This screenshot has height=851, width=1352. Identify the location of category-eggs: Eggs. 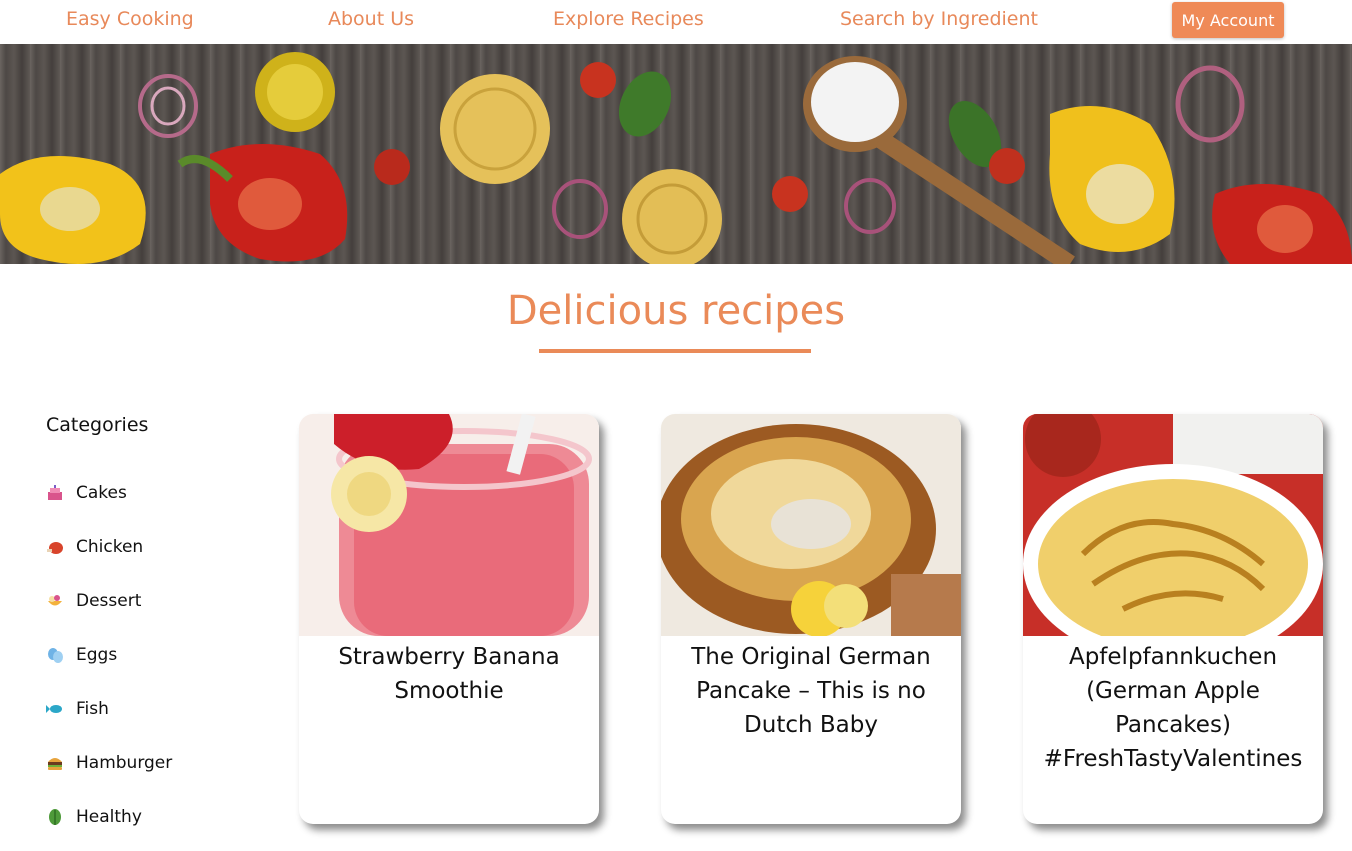
(81, 655).